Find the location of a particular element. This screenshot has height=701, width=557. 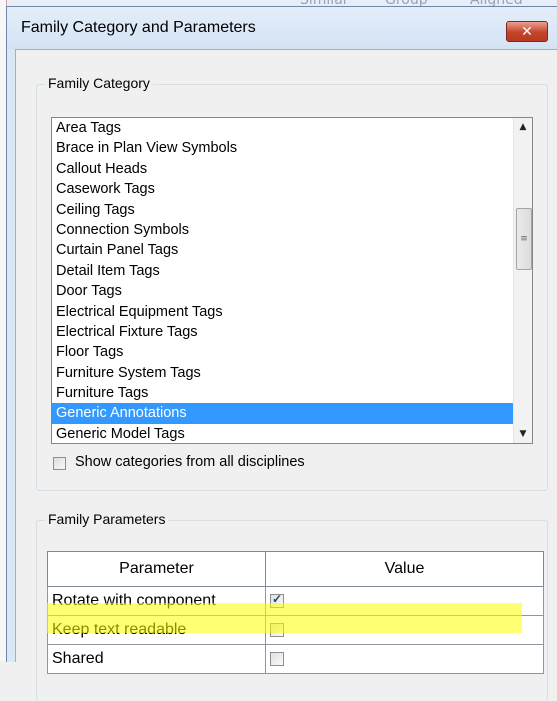

parameter-column-header: Parameter is located at coordinates (156, 569).